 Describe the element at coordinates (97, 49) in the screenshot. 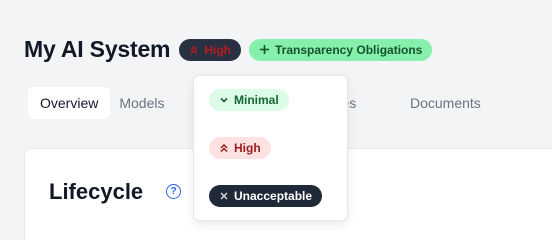

I see `page-title: My AI System` at that location.